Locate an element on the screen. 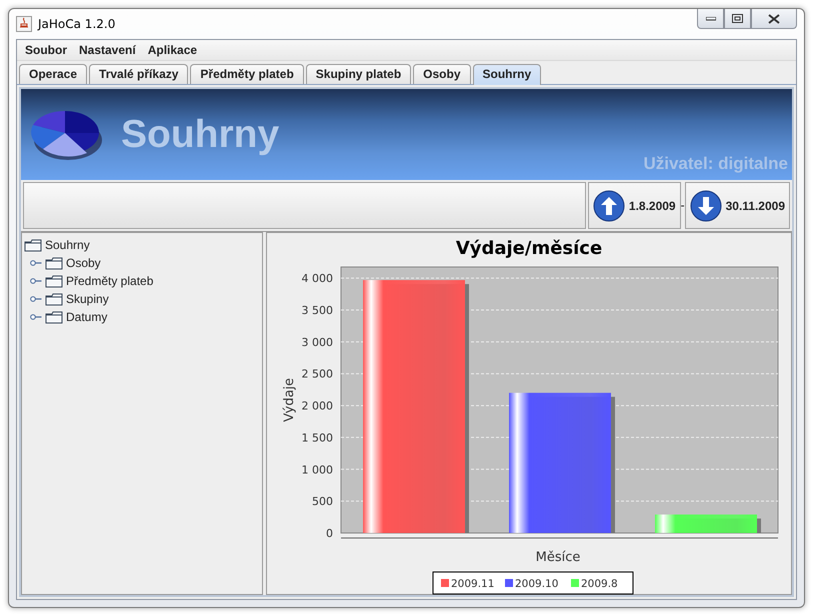  menu-item: Soubor is located at coordinates (46, 50).